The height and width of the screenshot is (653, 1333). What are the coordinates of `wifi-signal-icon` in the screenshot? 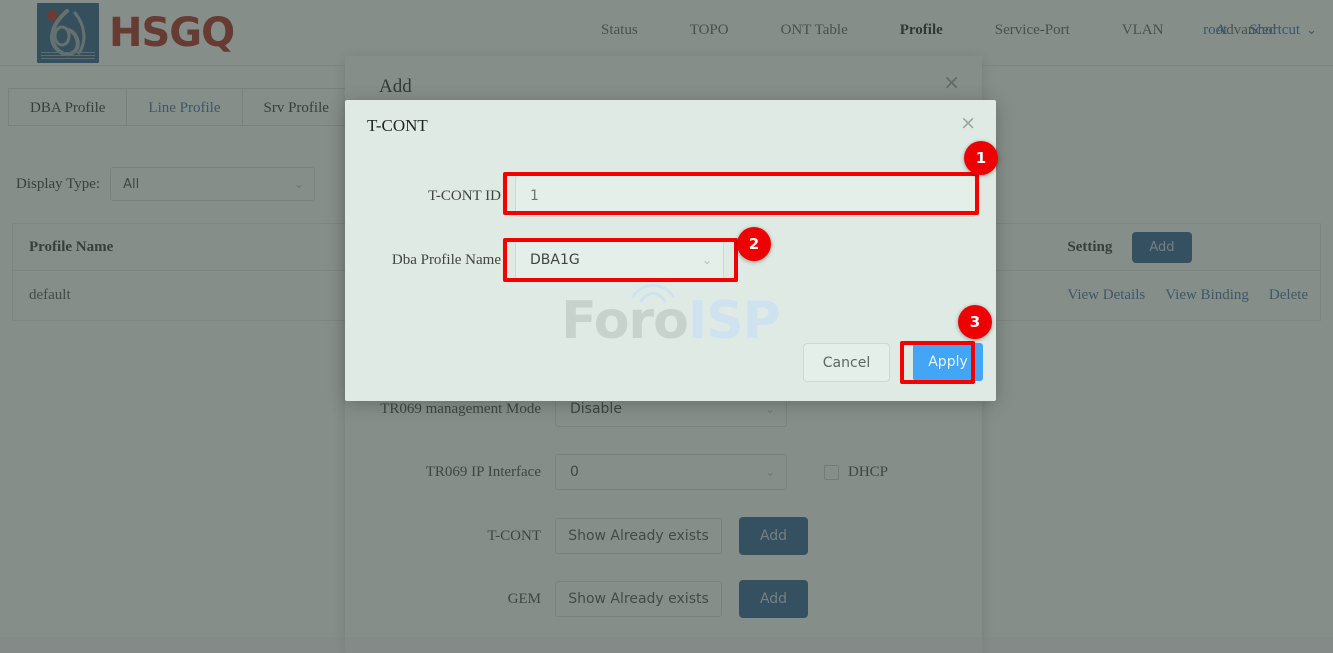 It's located at (652, 293).